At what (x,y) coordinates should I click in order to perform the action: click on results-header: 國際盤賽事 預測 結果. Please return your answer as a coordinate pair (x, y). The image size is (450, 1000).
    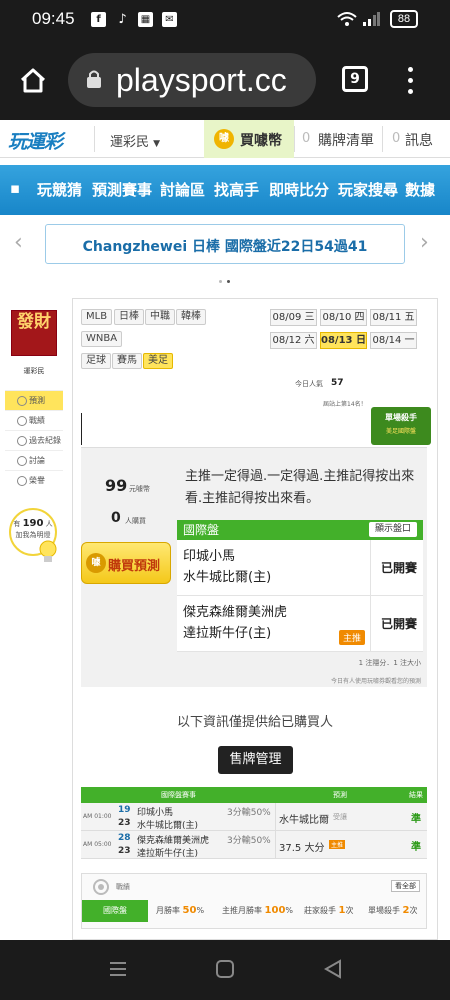
    Looking at the image, I should click on (254, 795).